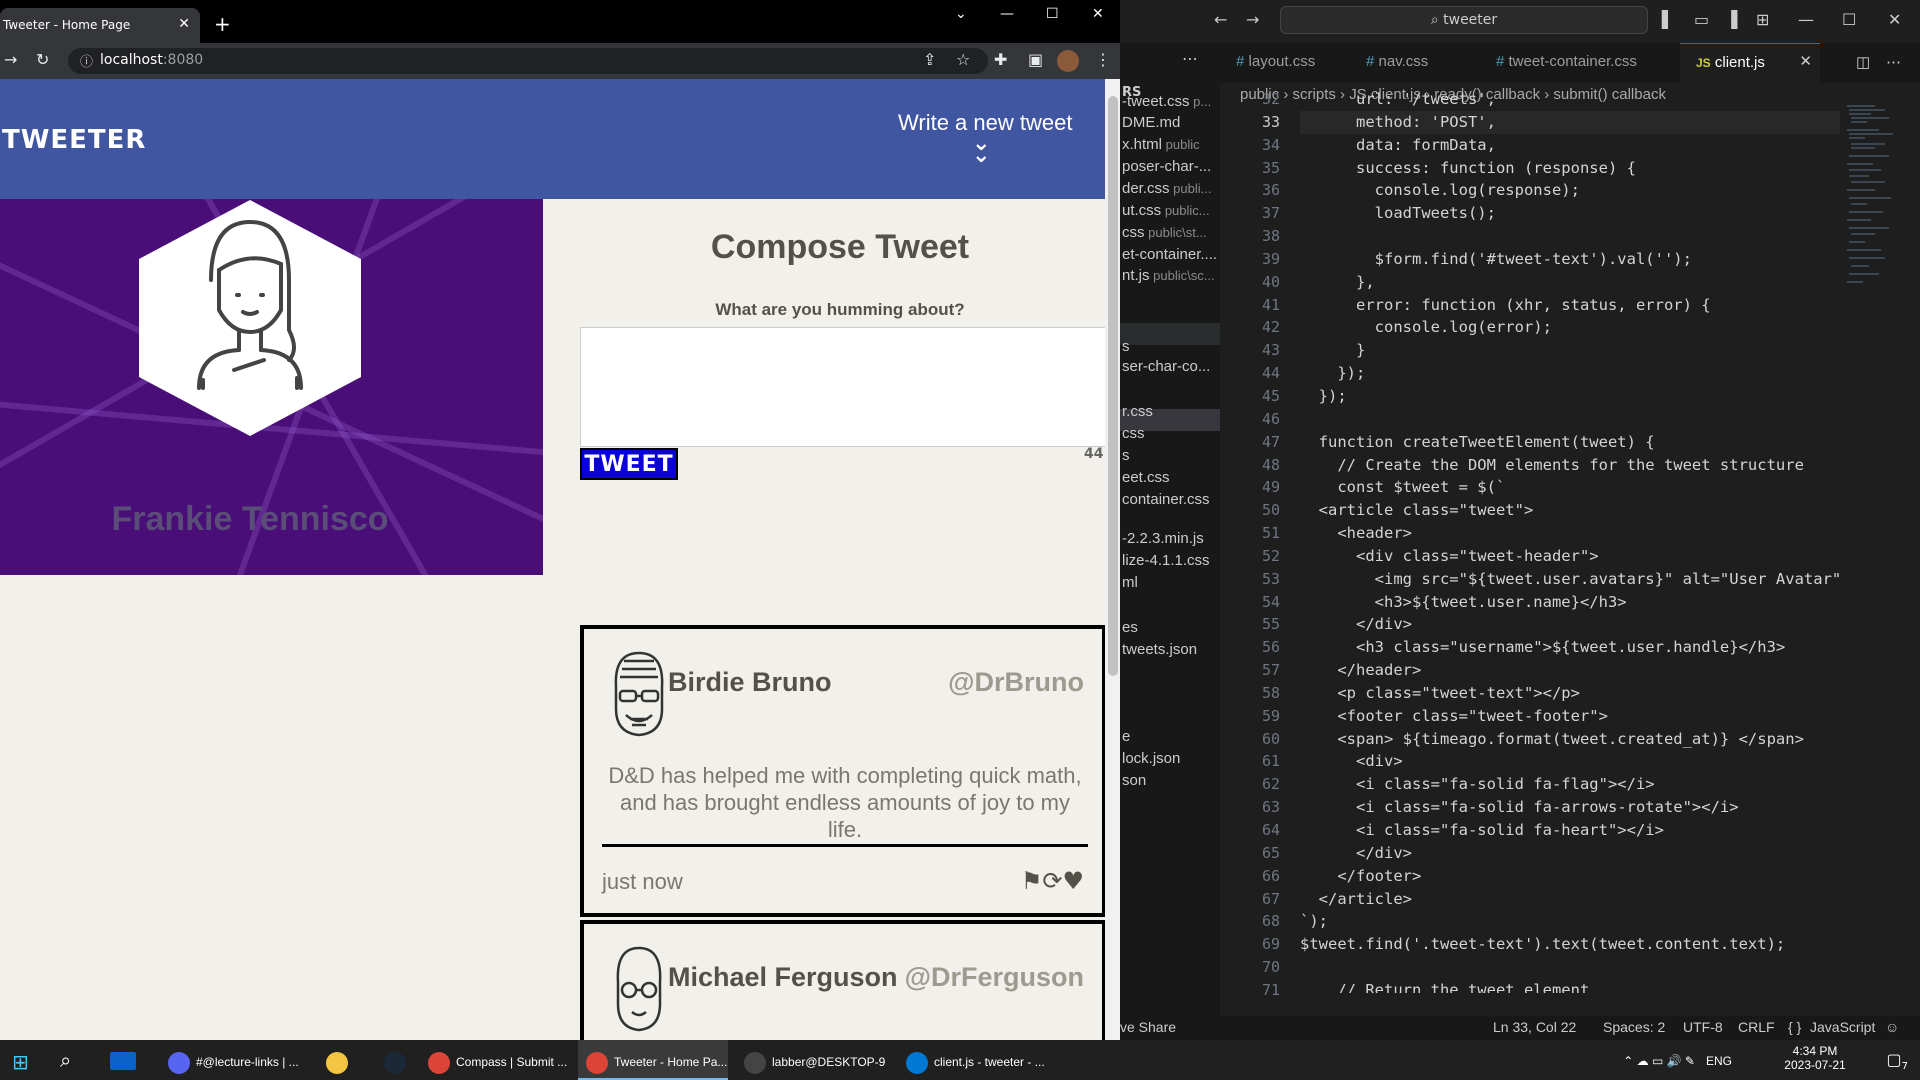  What do you see at coordinates (1161, 144) in the screenshot?
I see `explorer-item: x.html public` at bounding box center [1161, 144].